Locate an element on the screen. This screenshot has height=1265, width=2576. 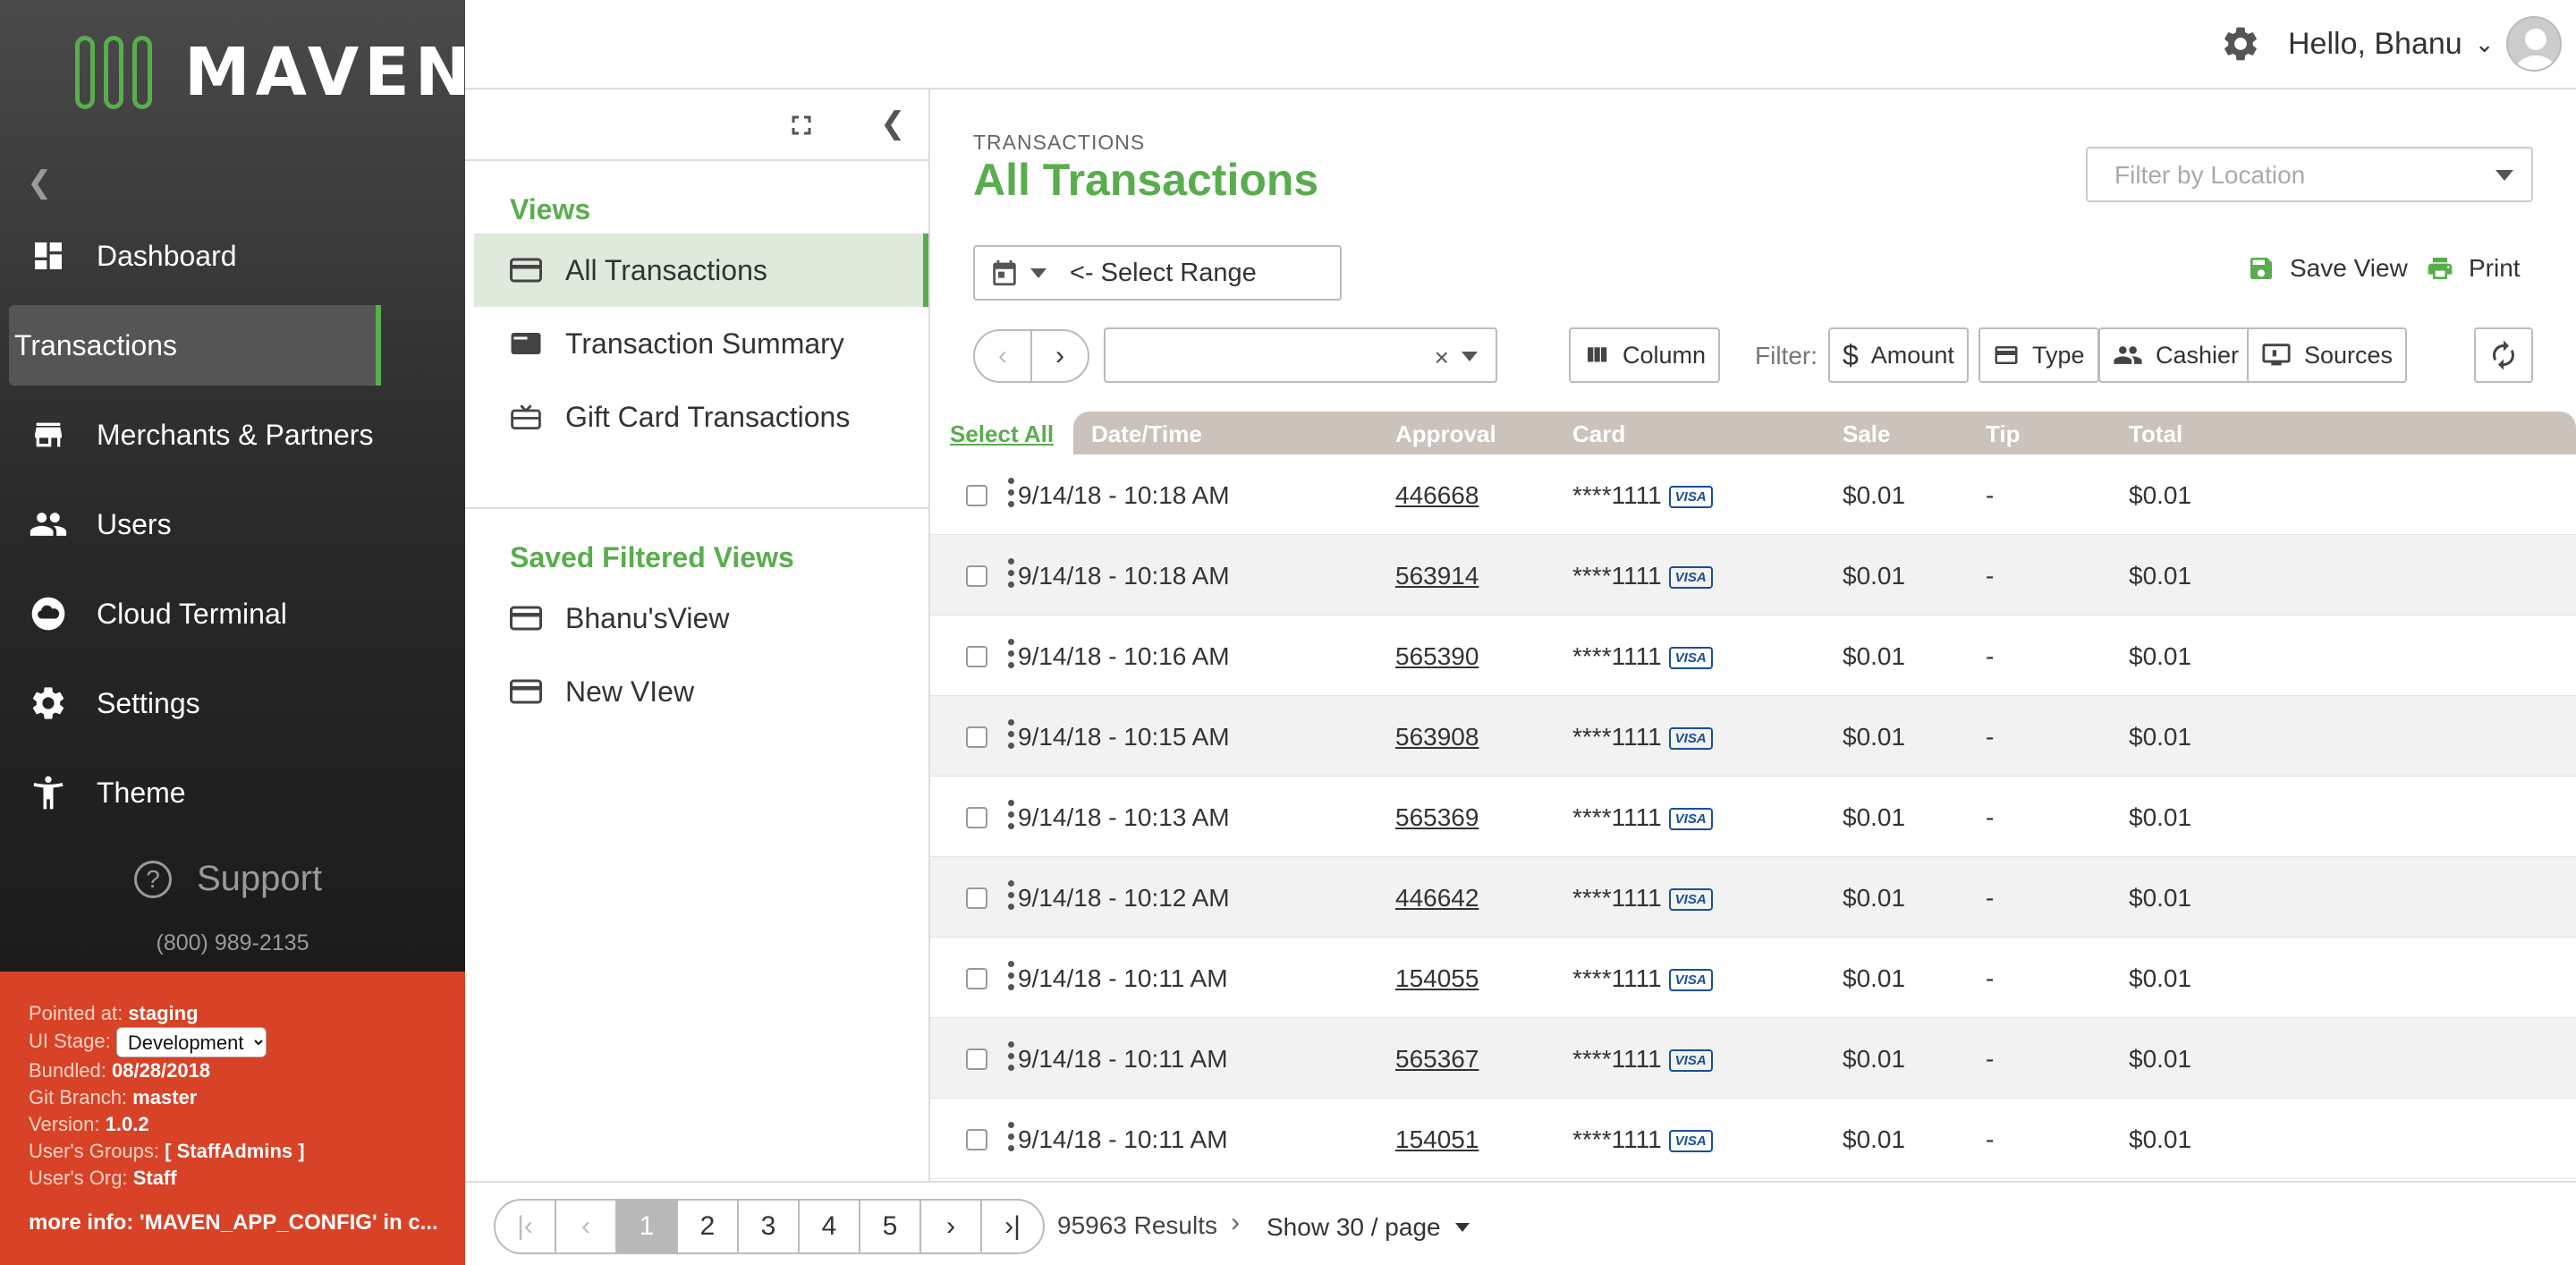
cell-approval-link: 565369 is located at coordinates (1437, 817).